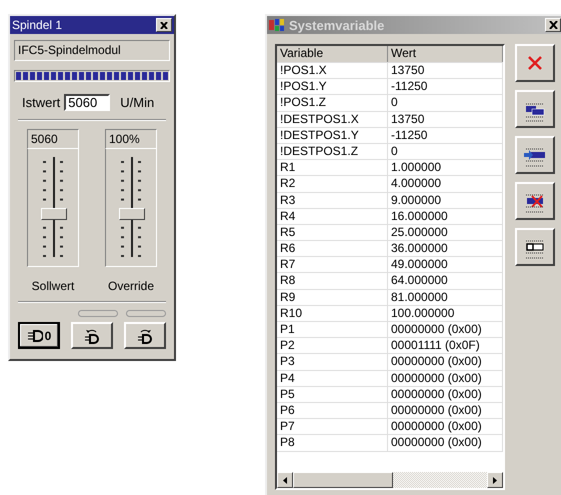  Describe the element at coordinates (445, 168) in the screenshot. I see `table-cell: 1.000000` at that location.